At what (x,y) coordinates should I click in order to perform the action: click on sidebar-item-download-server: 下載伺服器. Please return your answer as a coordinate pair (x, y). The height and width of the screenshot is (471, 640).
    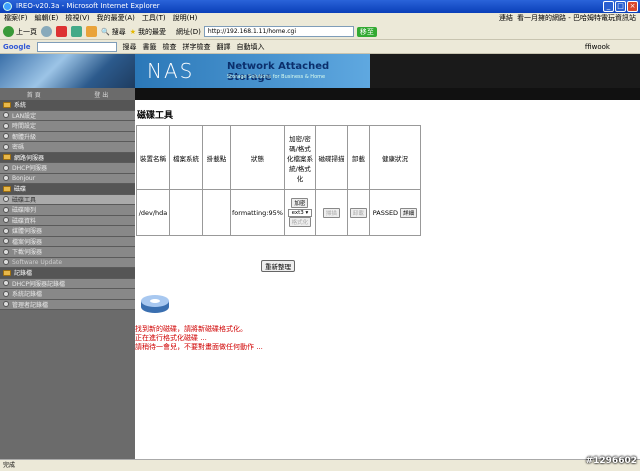
    Looking at the image, I should click on (67, 252).